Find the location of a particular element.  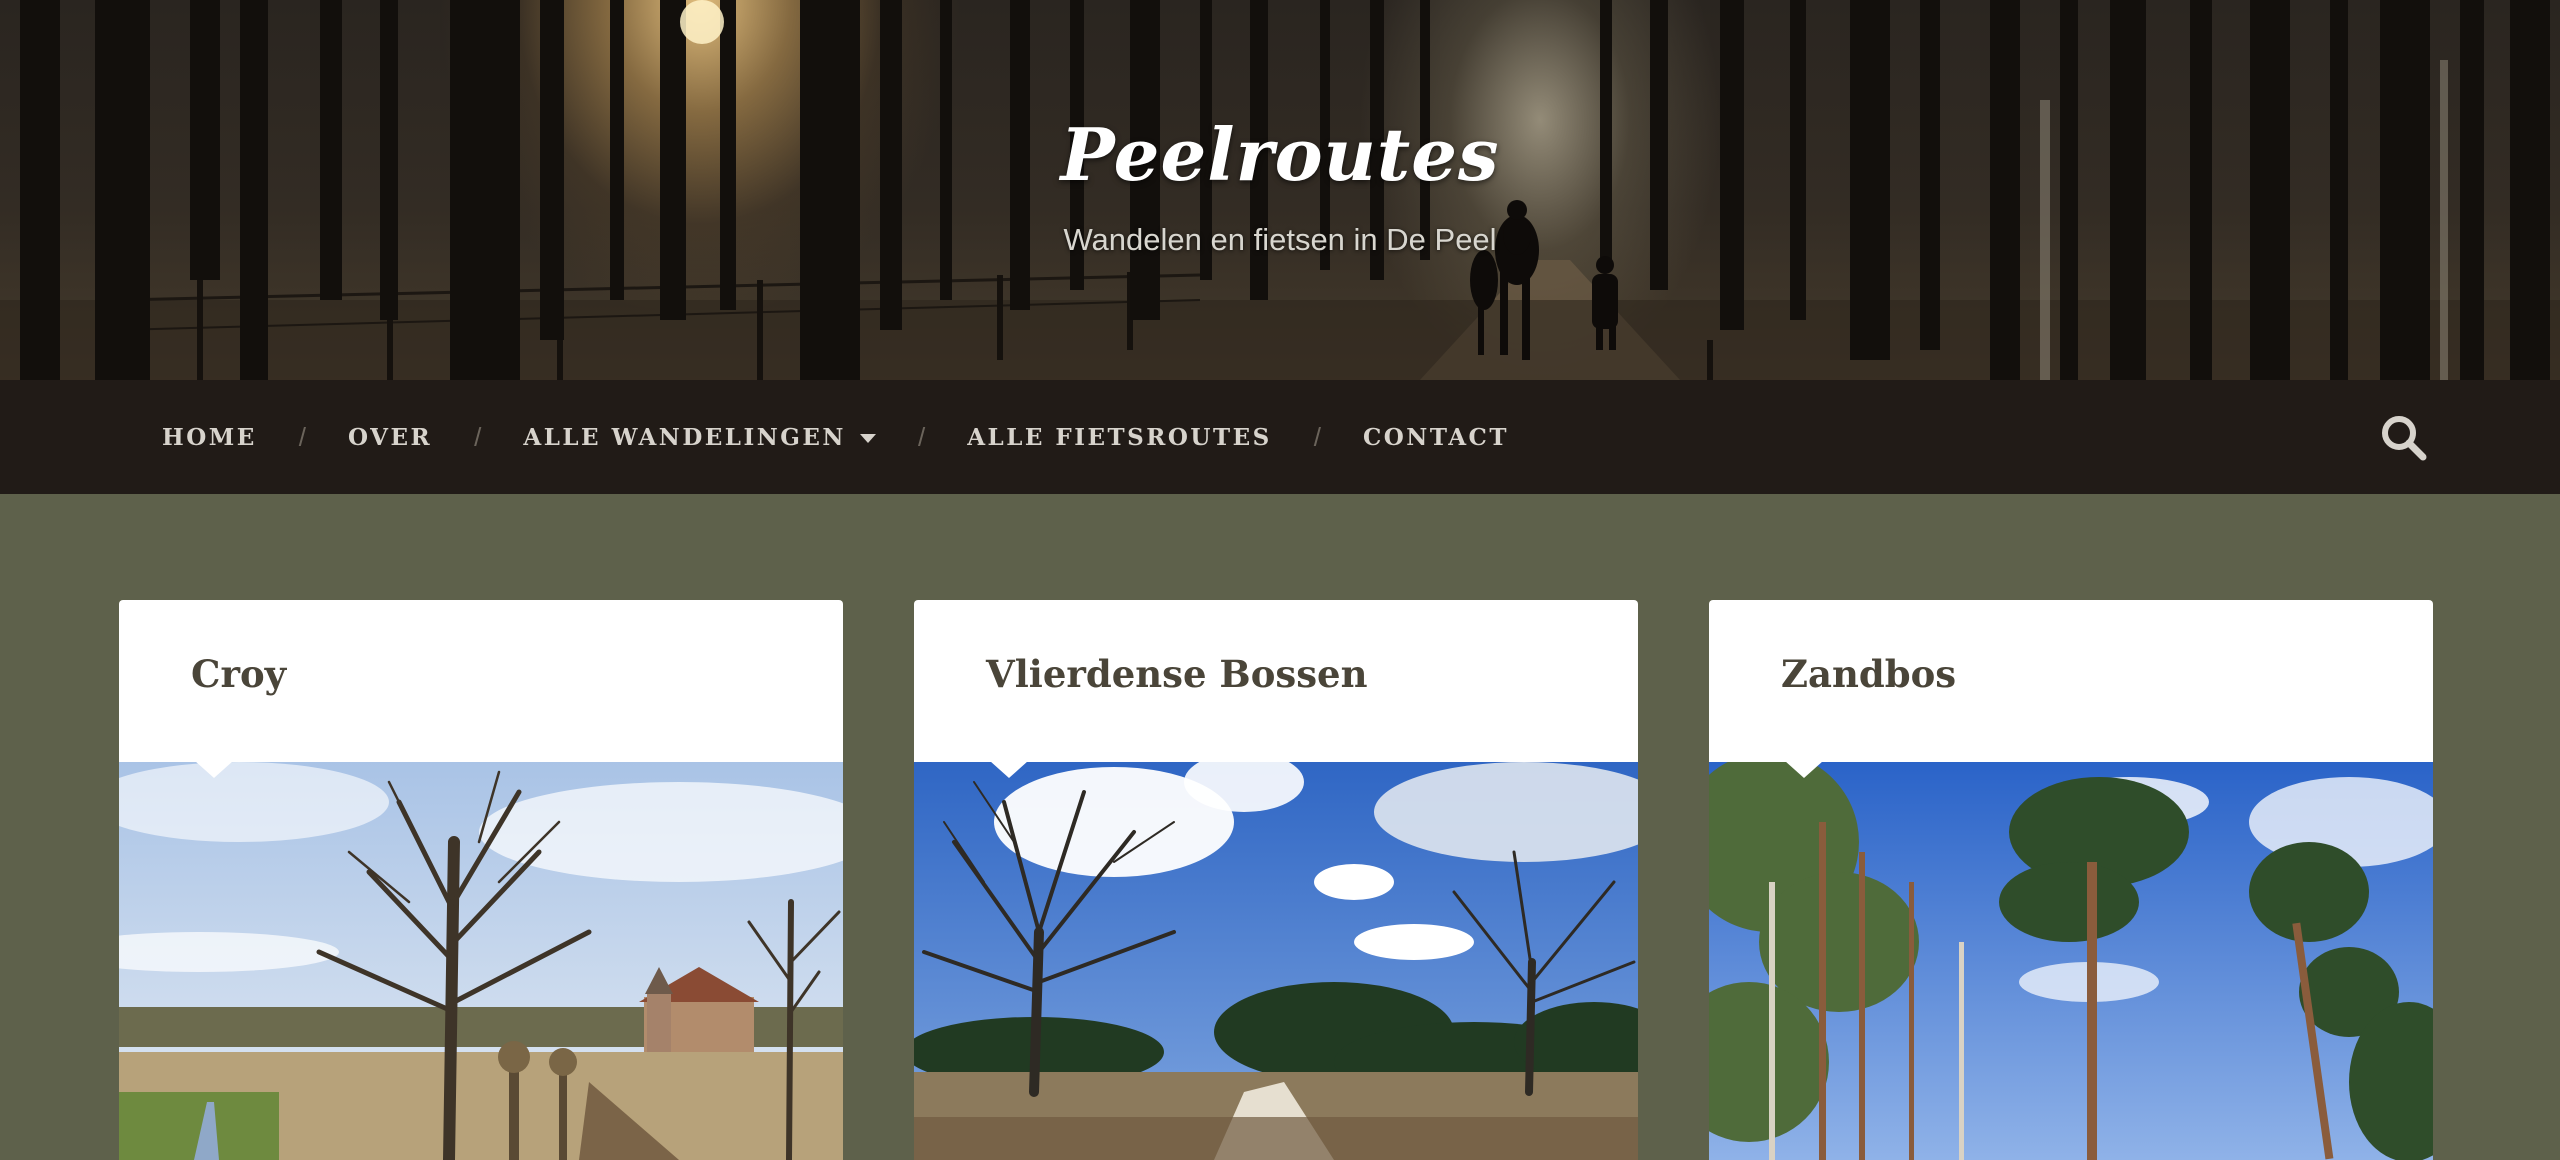

post-card: Croy is located at coordinates (481, 880).